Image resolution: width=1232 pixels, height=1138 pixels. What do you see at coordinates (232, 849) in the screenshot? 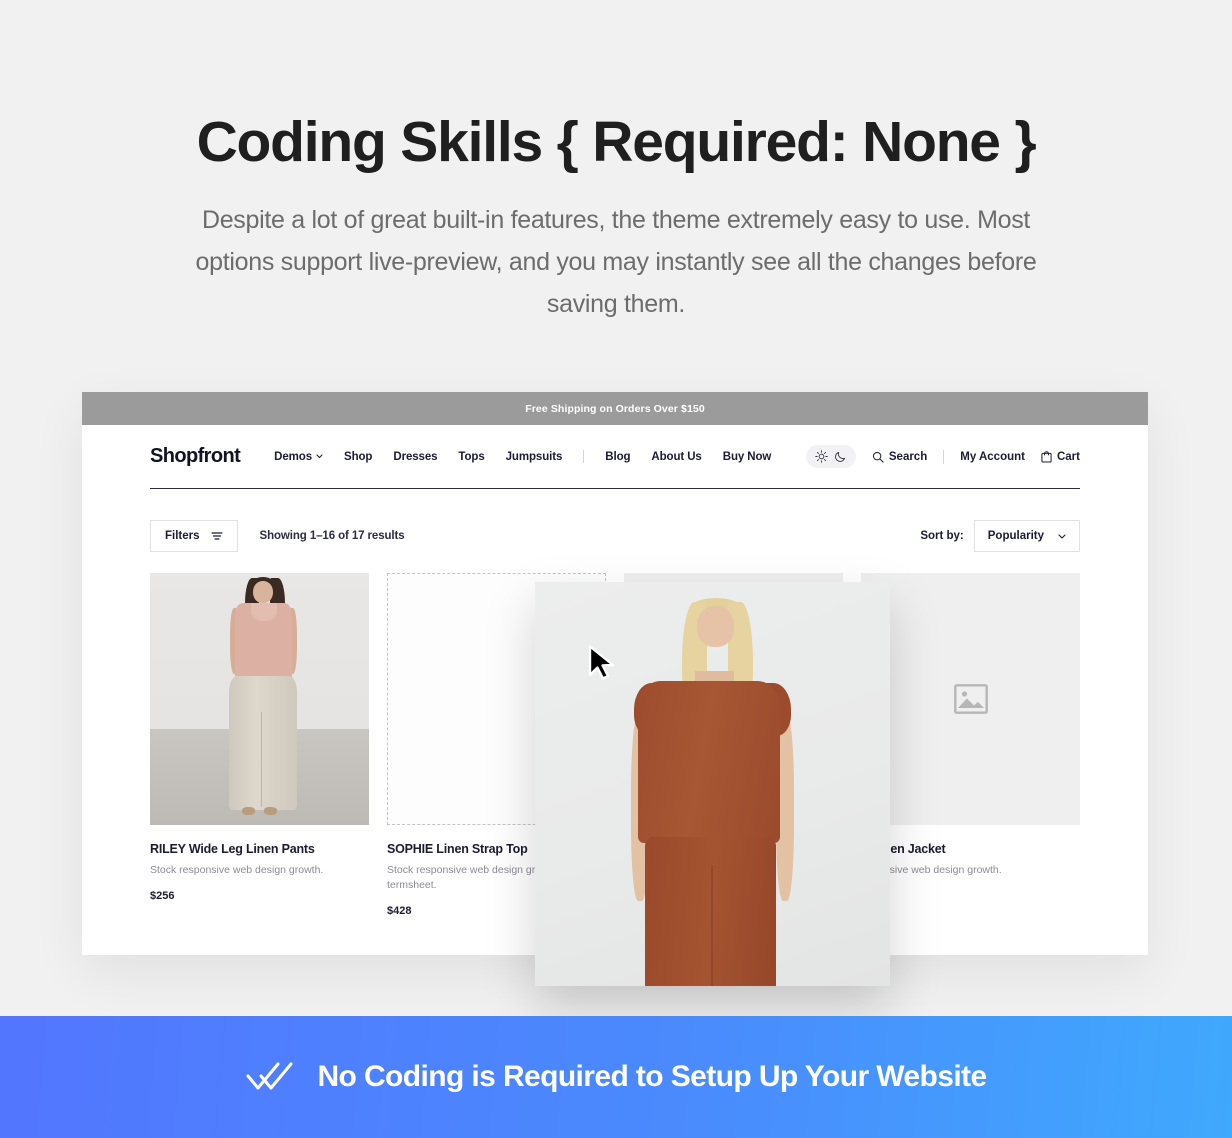
I see `product-title: RILEY Wide Leg Linen Pants` at bounding box center [232, 849].